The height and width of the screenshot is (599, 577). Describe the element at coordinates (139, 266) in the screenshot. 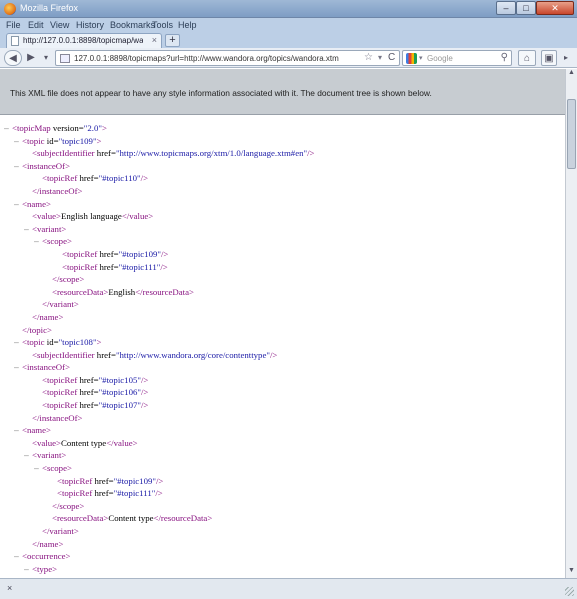

I see `xml-attr-value: "#topic111"` at that location.